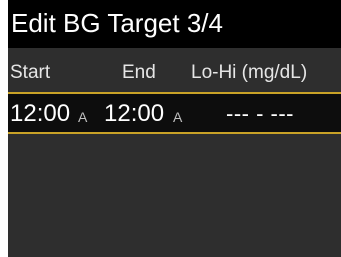  I want to click on bg-range-value: --- - ---, so click(260, 114).